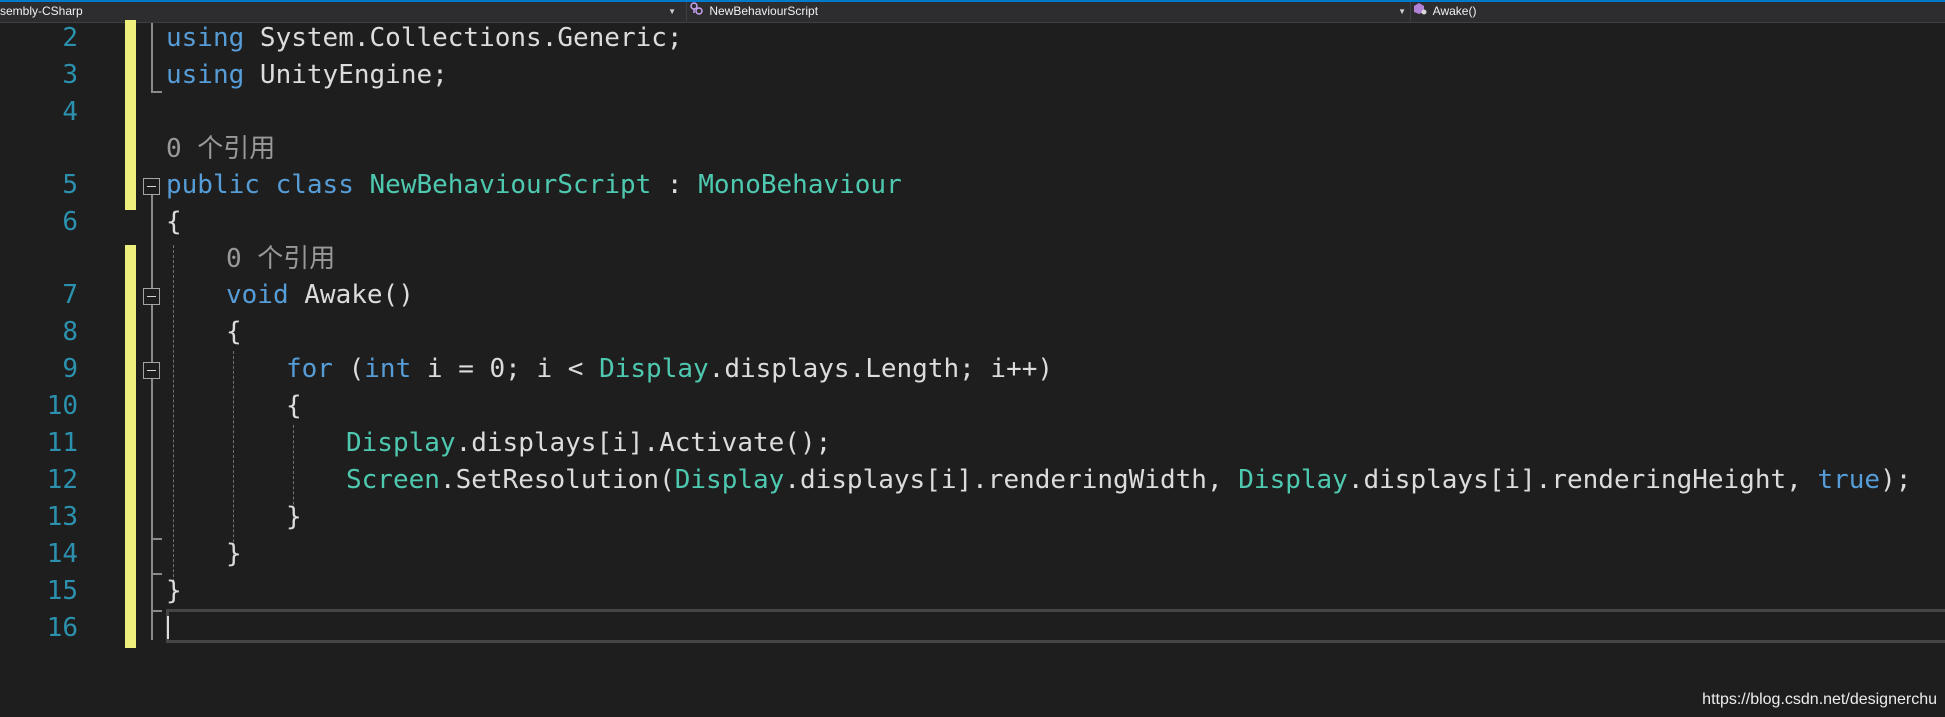 The image size is (1945, 717). Describe the element at coordinates (70, 38) in the screenshot. I see `line-number: 2` at that location.